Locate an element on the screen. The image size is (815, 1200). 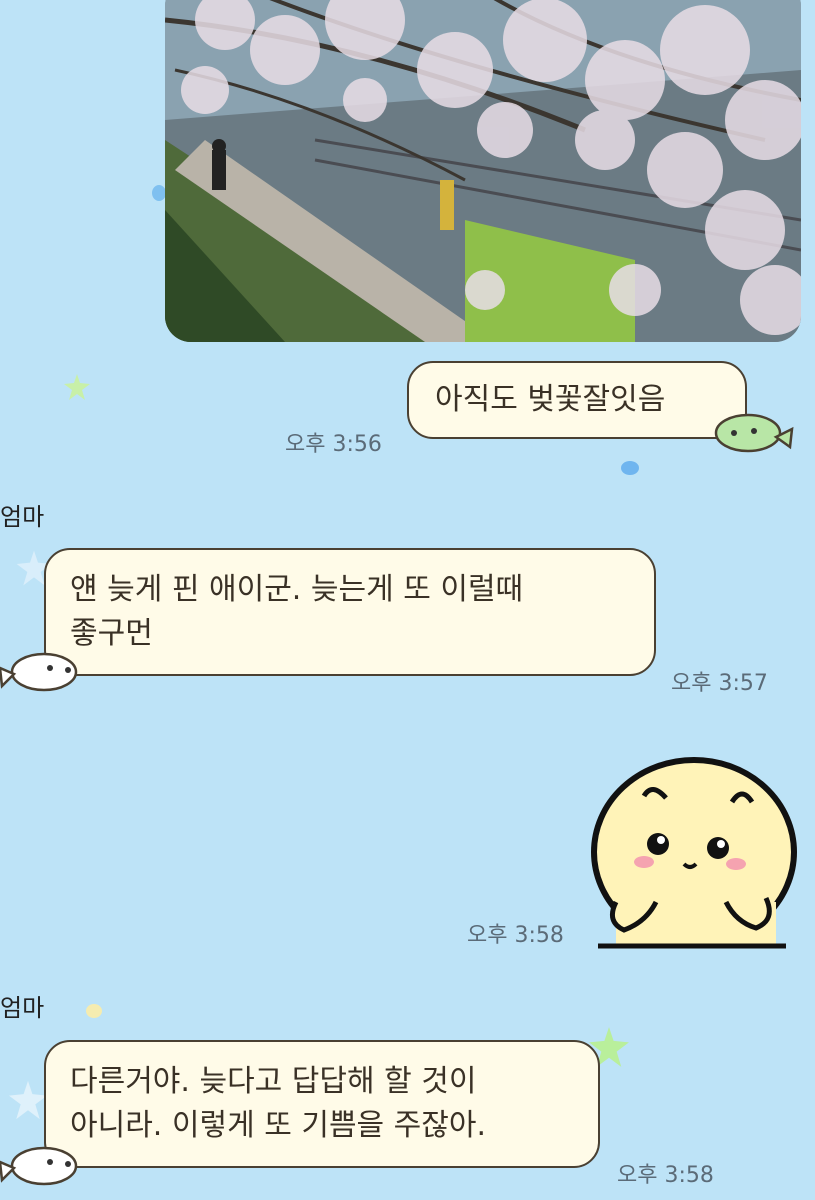
my-message-bubble: 아직도 벚꽃잘잇음 is located at coordinates (577, 400).